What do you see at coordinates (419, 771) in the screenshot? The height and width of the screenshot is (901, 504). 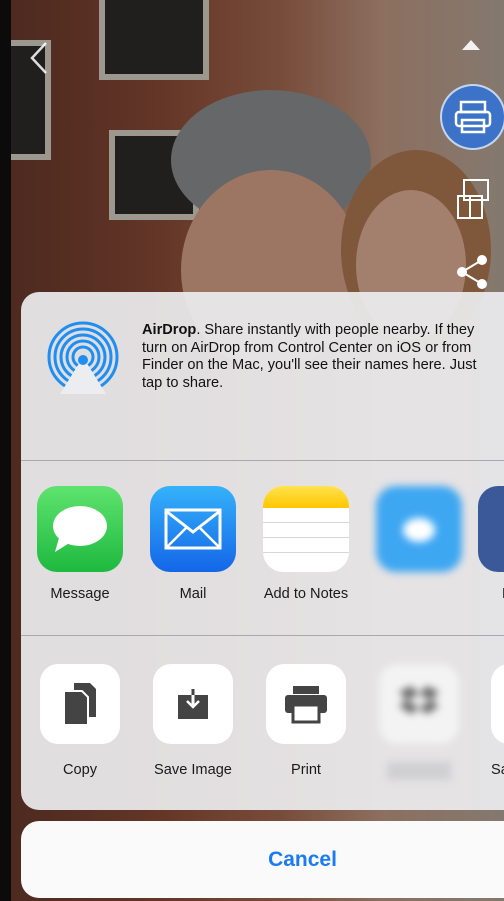 I see `action-label` at bounding box center [419, 771].